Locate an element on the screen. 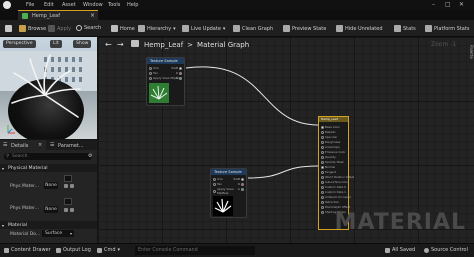 The width and height of the screenshot is (474, 257). result-pin-tangent: Tangent is located at coordinates (330, 172).